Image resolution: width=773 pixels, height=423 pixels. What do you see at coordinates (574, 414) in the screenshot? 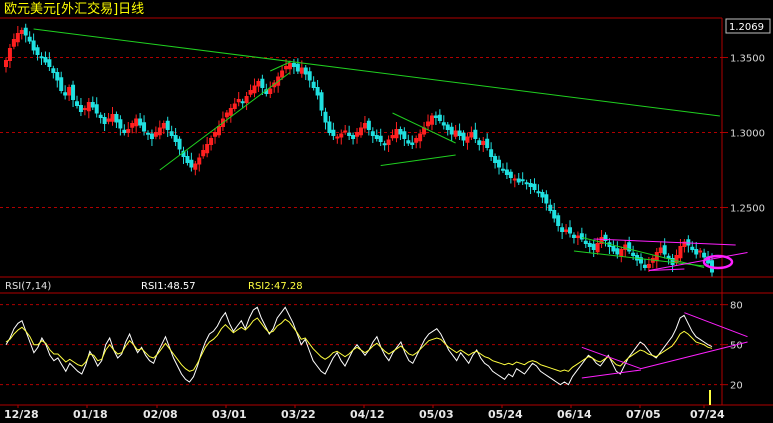
I see `x-tick-label: 06/14` at bounding box center [574, 414].